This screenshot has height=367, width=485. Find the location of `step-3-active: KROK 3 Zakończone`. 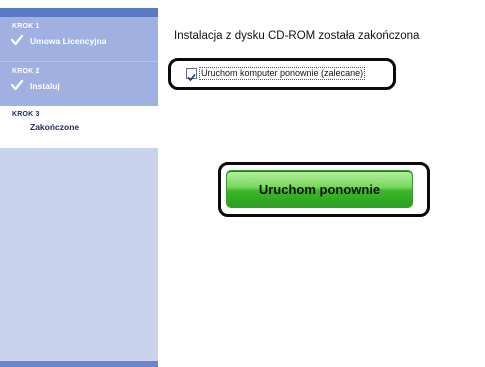

step-3-active: KROK 3 Zakończone is located at coordinates (79, 127).